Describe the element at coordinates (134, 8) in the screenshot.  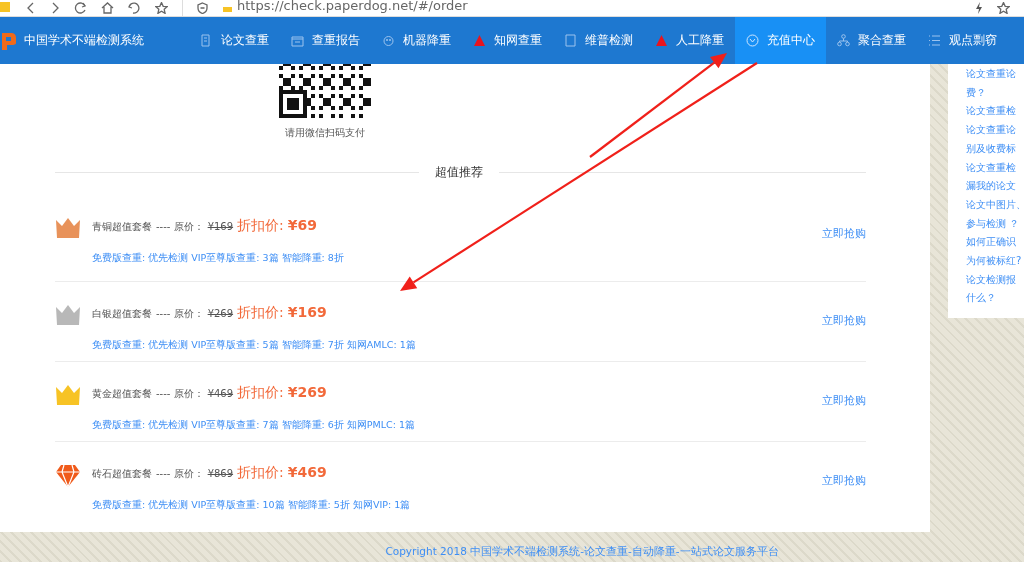
I see `undo-icon` at that location.